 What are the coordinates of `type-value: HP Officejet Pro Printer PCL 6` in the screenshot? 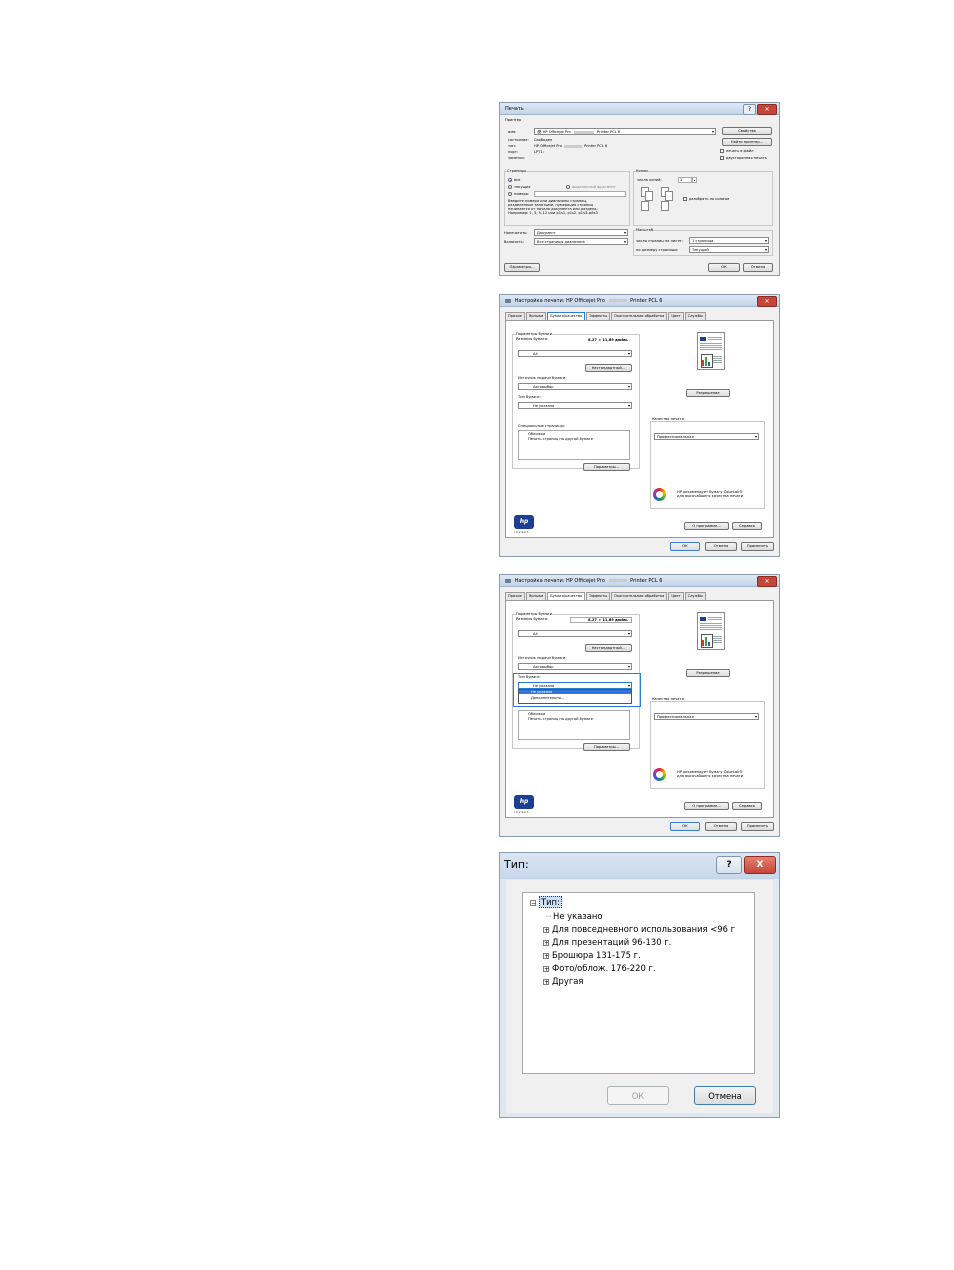 It's located at (571, 146).